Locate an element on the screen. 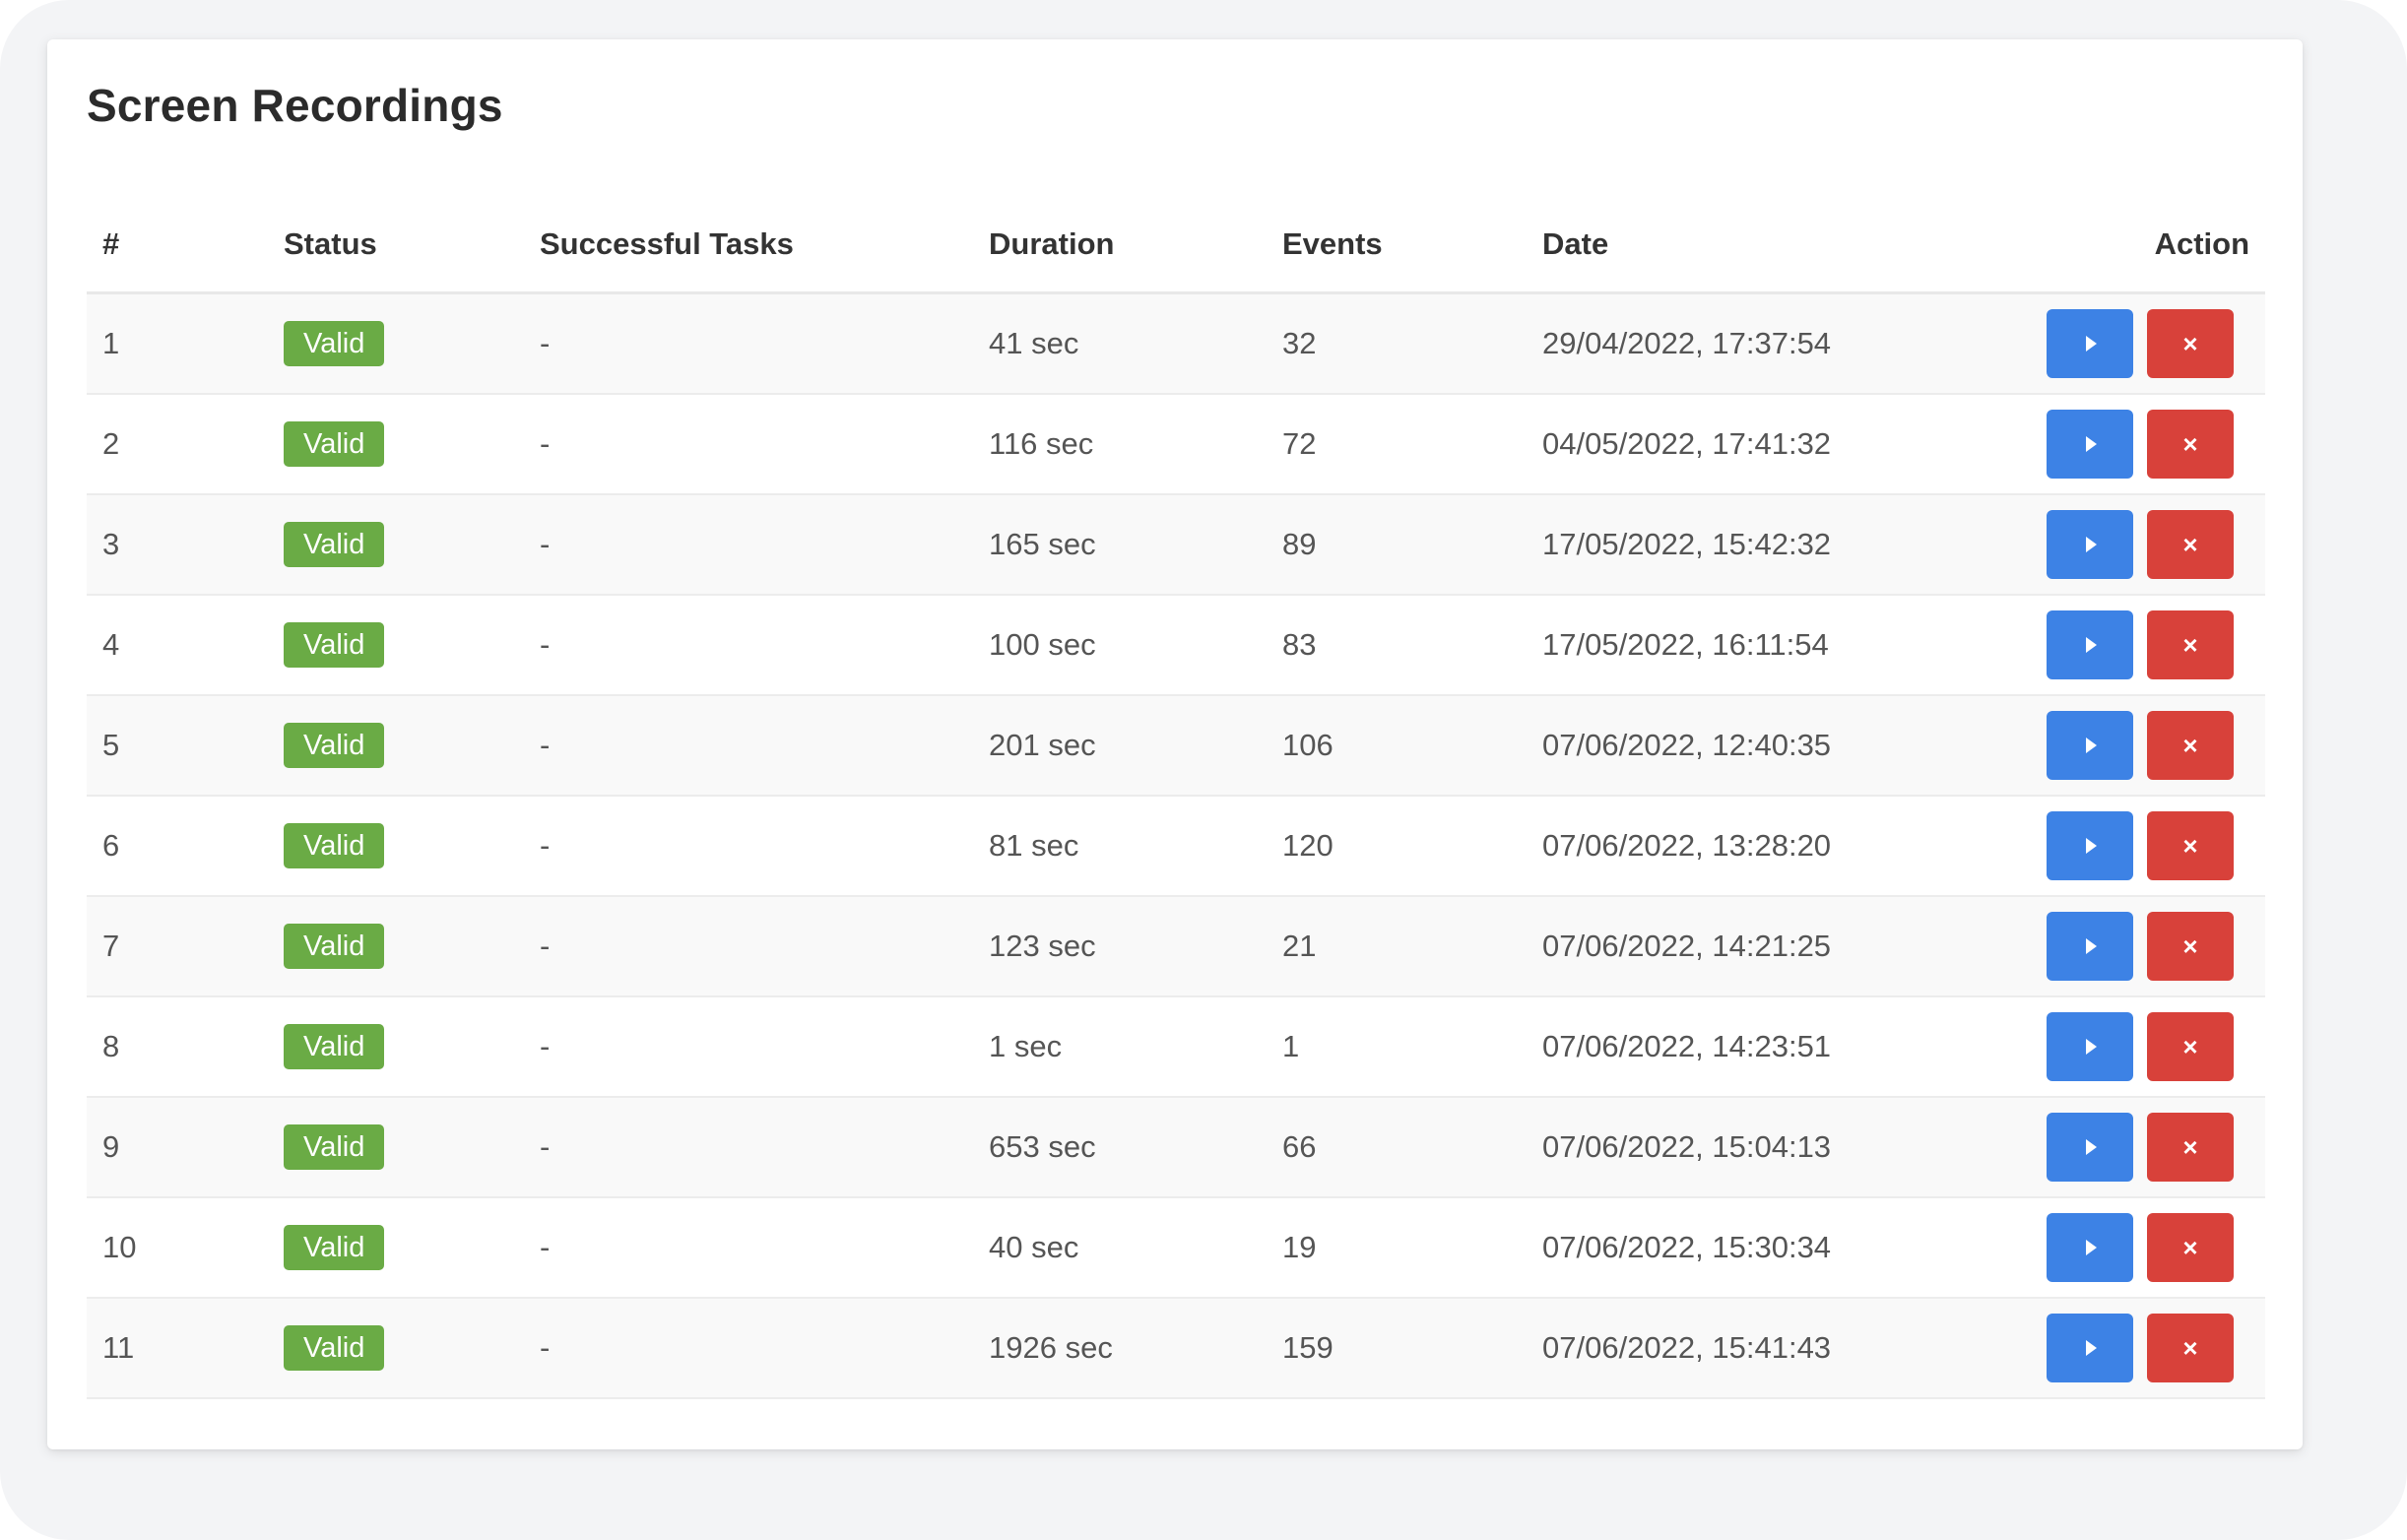 Image resolution: width=2407 pixels, height=1540 pixels. cell-date: 17/05/2022, 16:11:54 is located at coordinates (1758, 645).